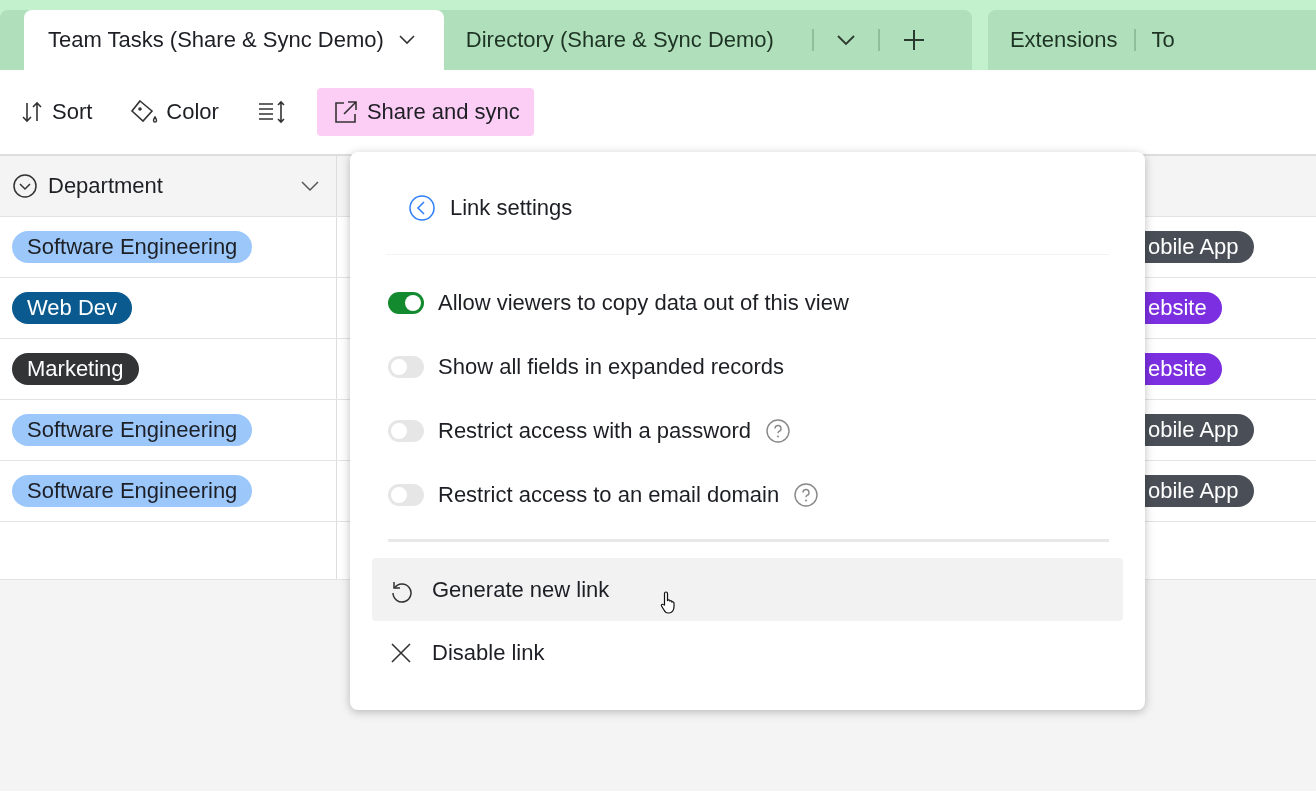  I want to click on table-tab: Directory (Share & Sync Demo), so click(619, 40).